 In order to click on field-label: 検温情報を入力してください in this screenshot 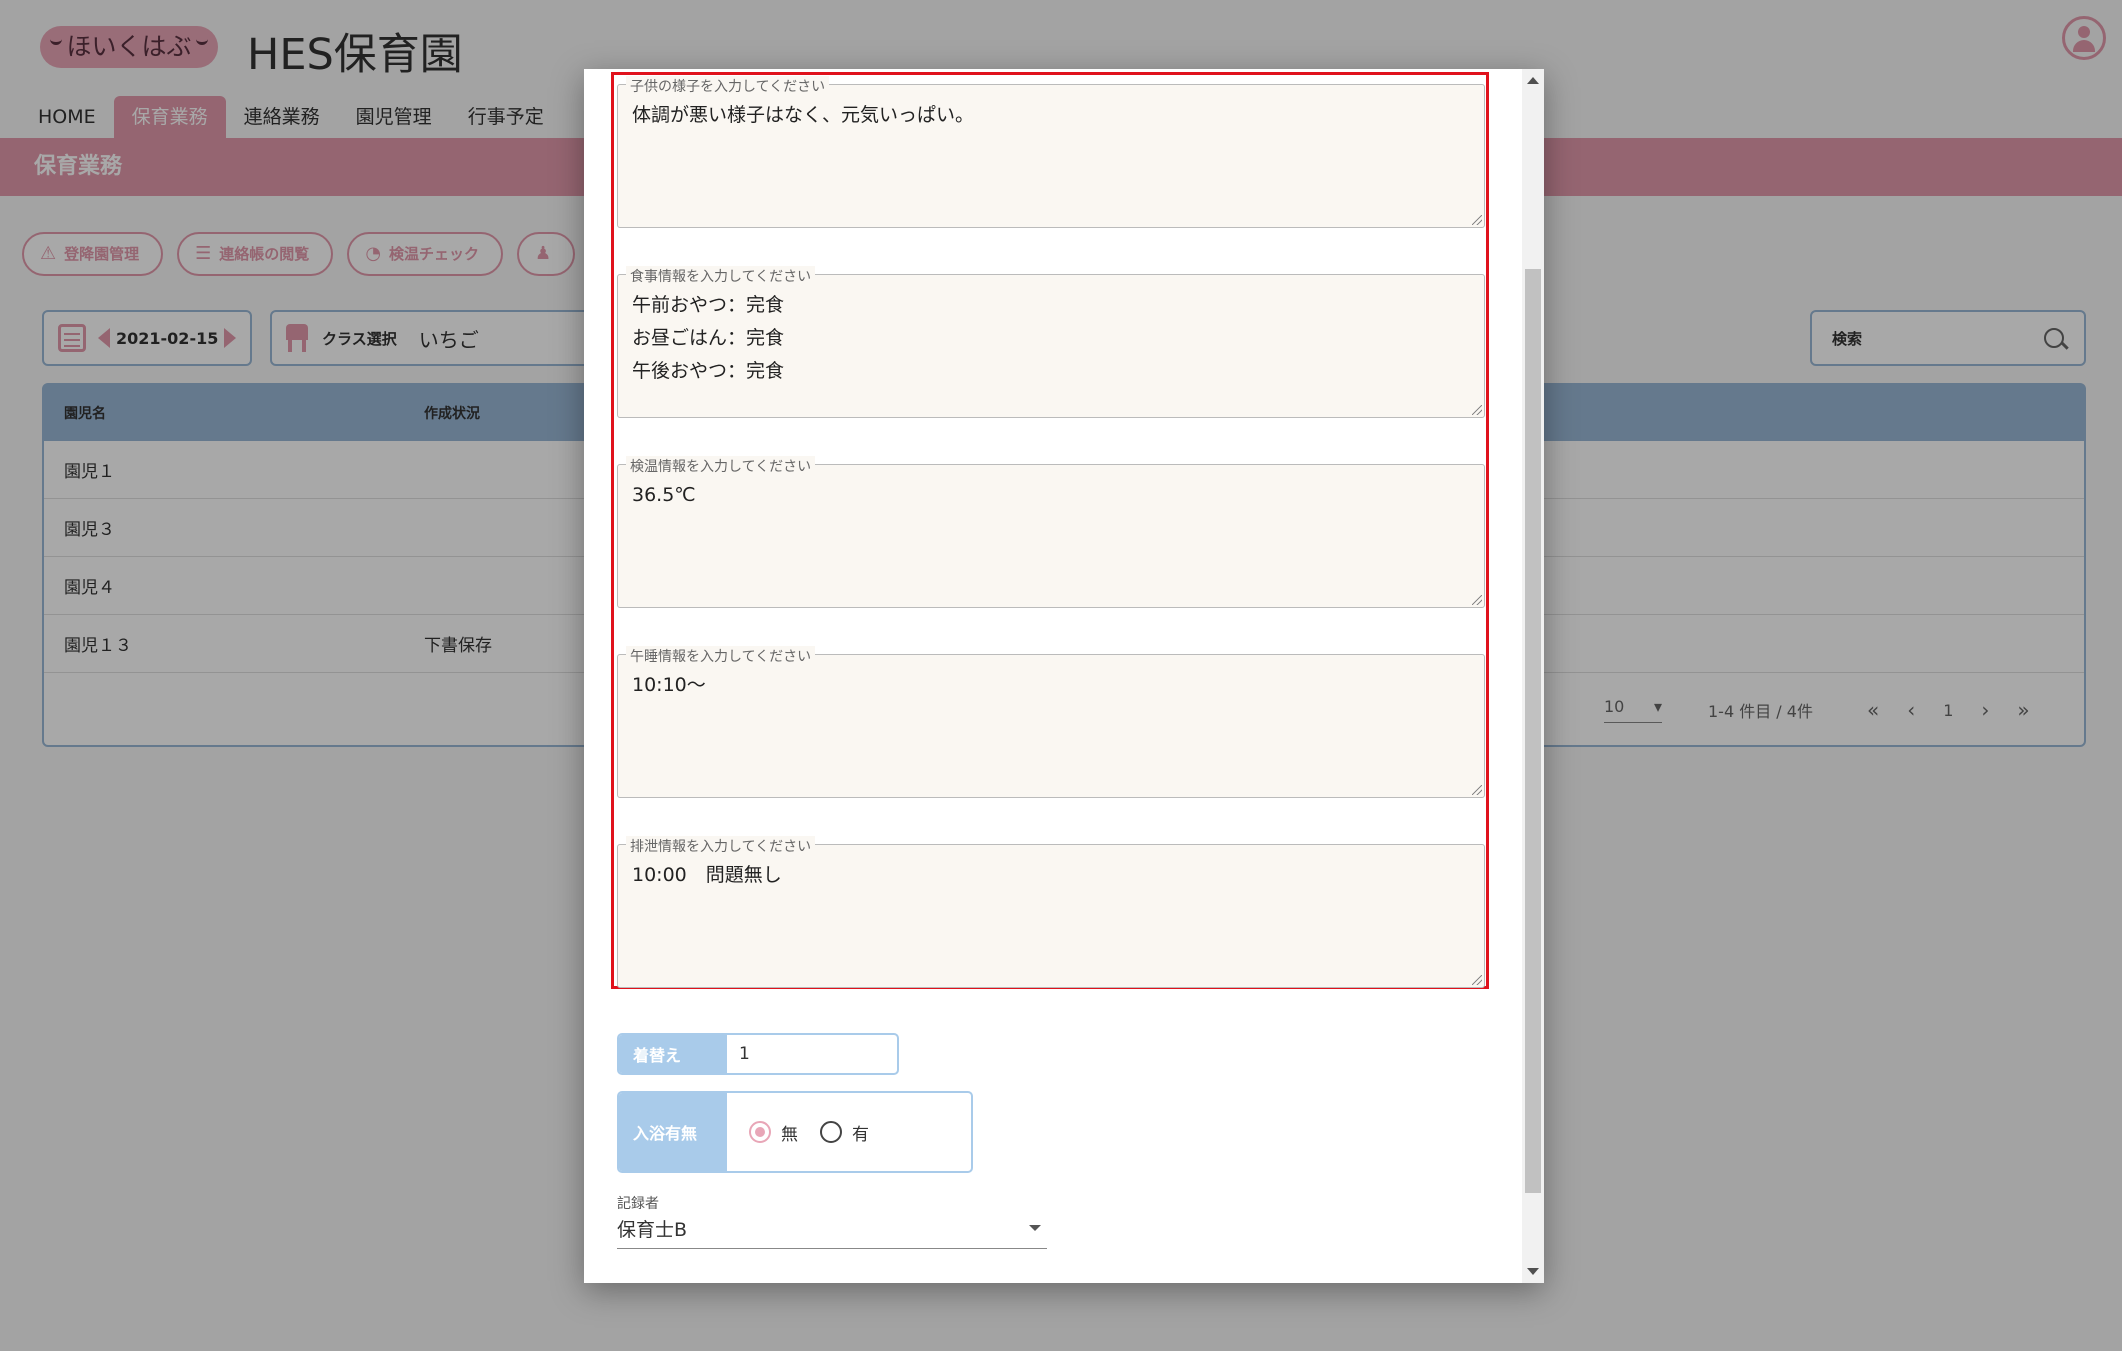, I will do `click(721, 466)`.